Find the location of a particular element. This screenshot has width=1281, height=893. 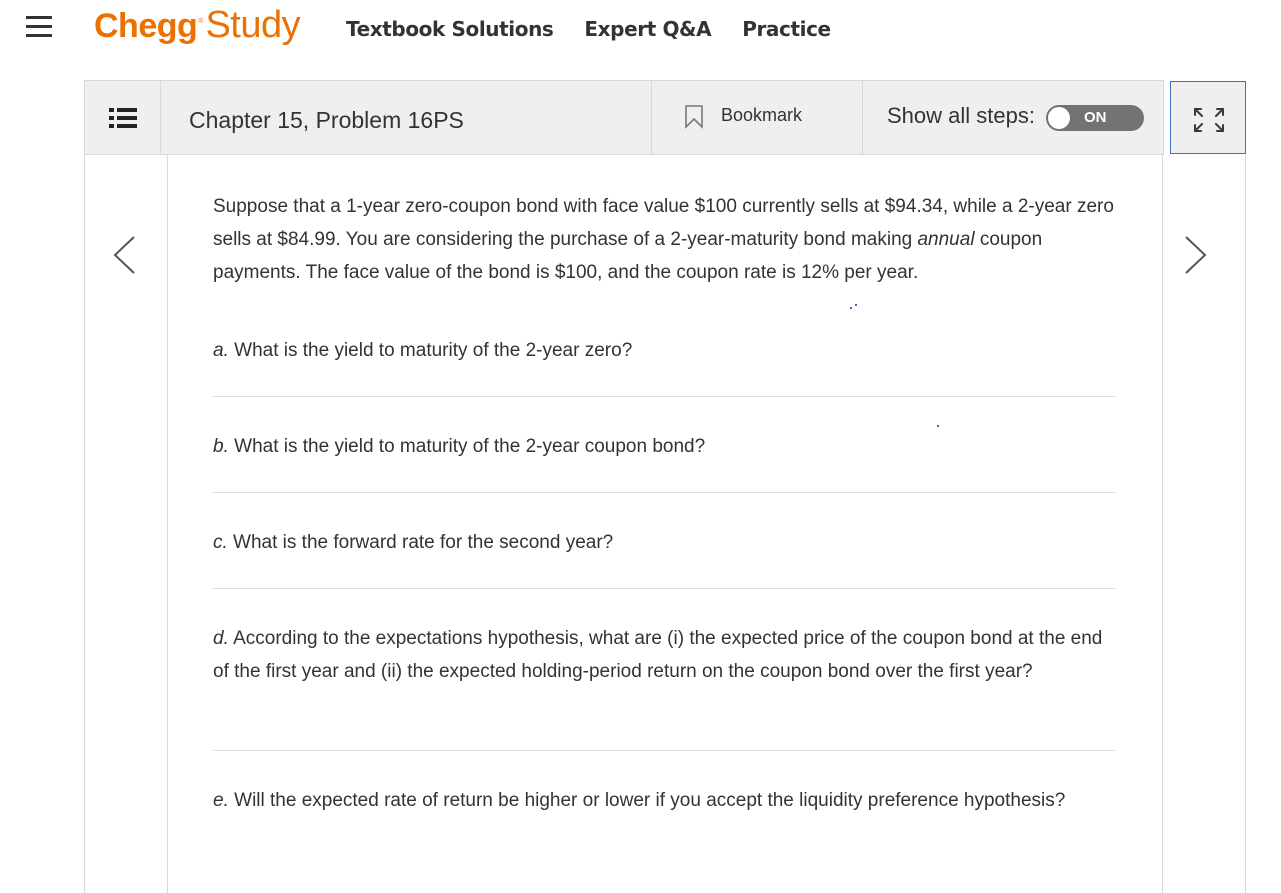

nav-link-textbook-solutions: Textbook Solutions is located at coordinates (450, 29).